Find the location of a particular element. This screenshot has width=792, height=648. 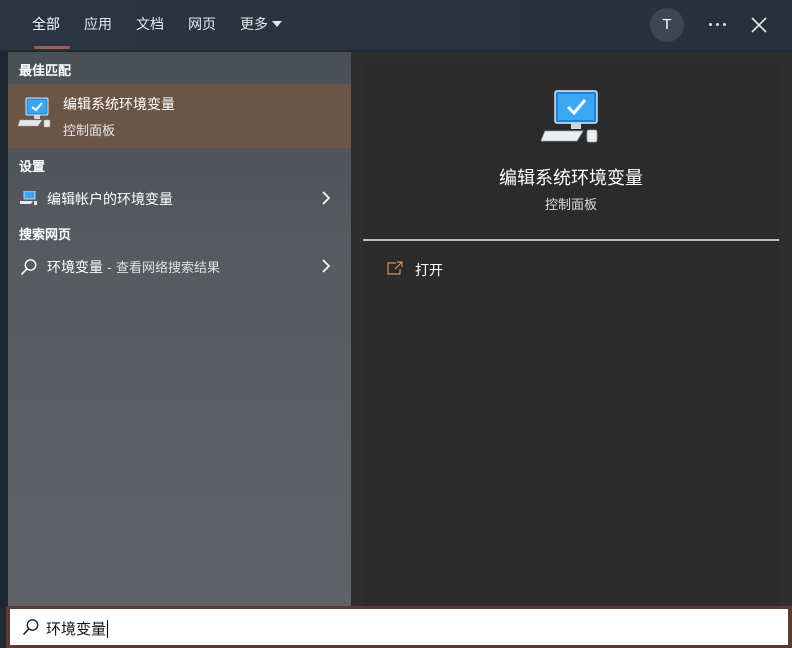

web-search-suffix: - 查看网络搜索结果 is located at coordinates (161, 268).